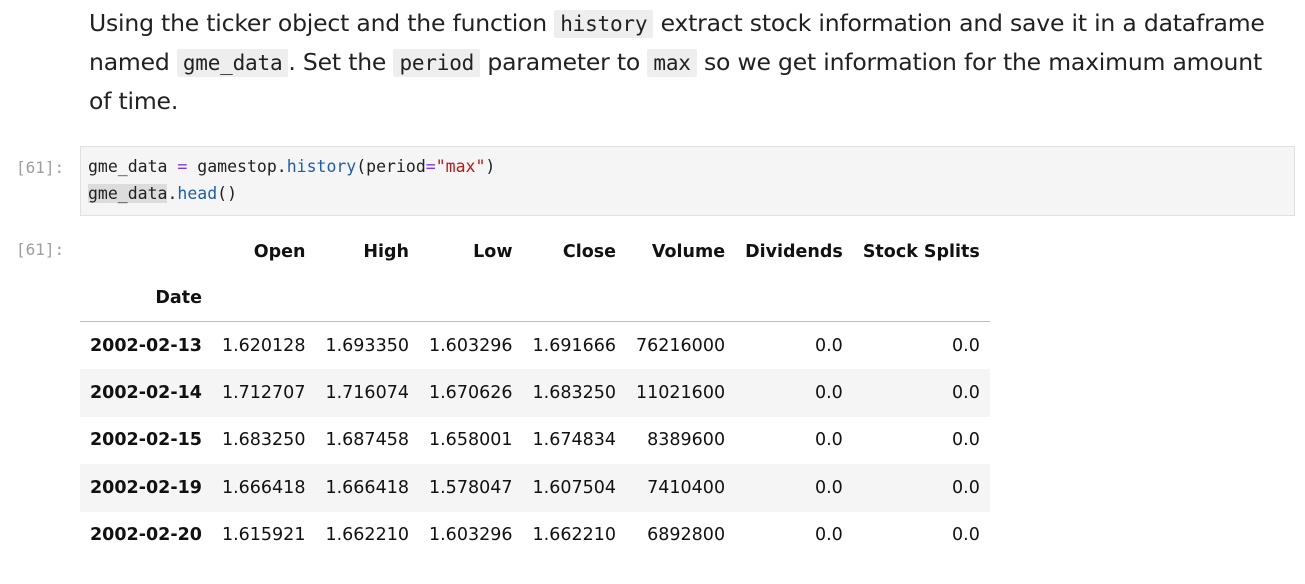 Image resolution: width=1305 pixels, height=584 pixels. I want to click on table-cell: 1.578047, so click(470, 487).